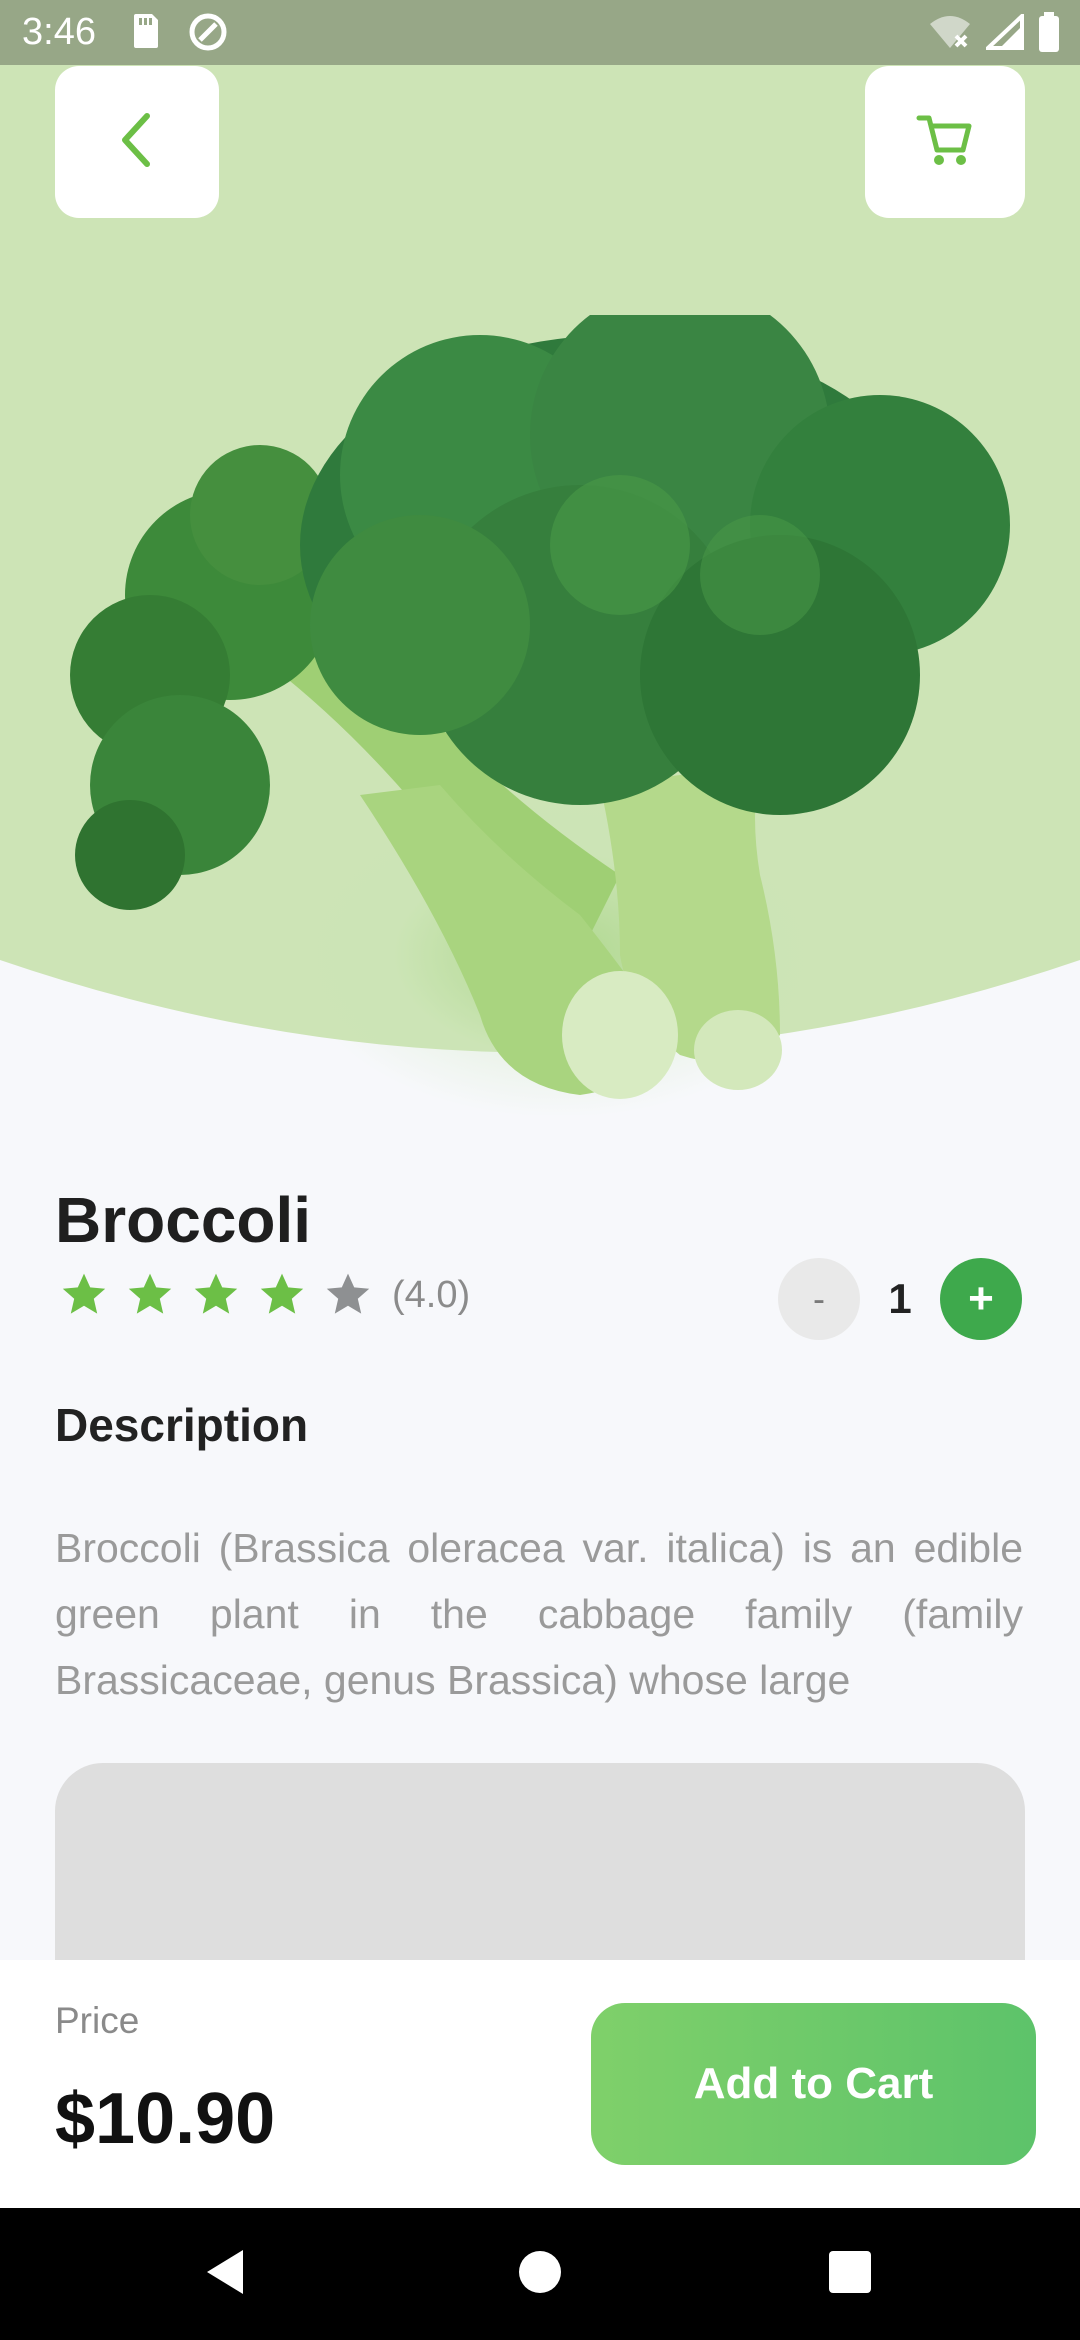 The width and height of the screenshot is (1080, 2340). Describe the element at coordinates (540, 32) in the screenshot. I see `status-bar: 3:46` at that location.